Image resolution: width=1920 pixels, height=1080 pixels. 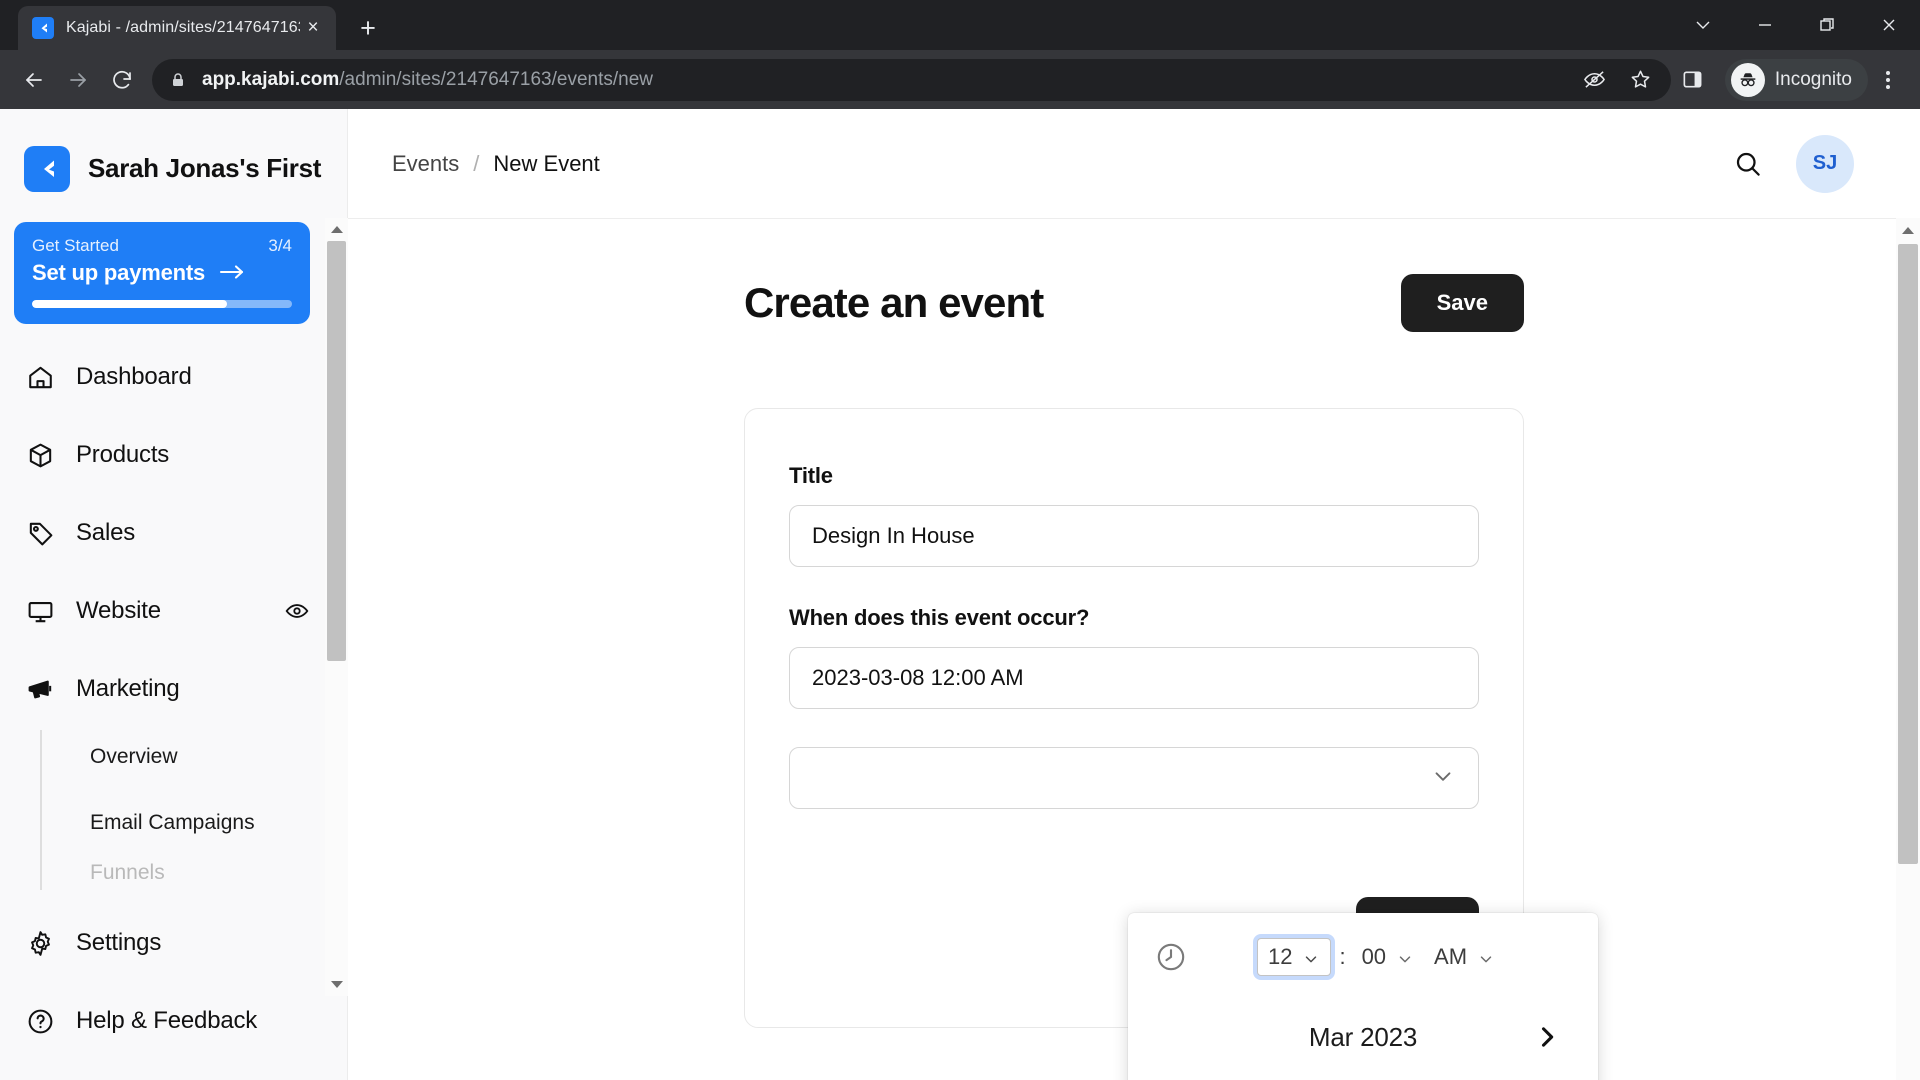 What do you see at coordinates (40, 1021) in the screenshot?
I see `question-circle-icon` at bounding box center [40, 1021].